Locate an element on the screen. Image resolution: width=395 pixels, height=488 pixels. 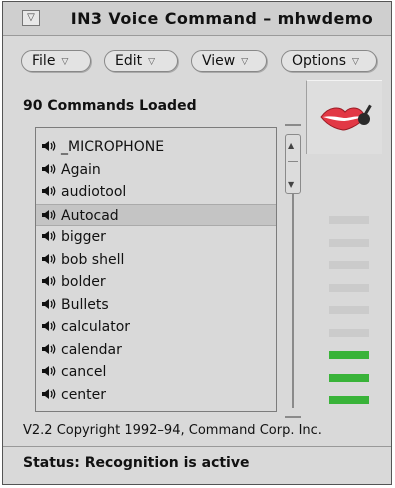
command-label: Bullets is located at coordinates (85, 304).